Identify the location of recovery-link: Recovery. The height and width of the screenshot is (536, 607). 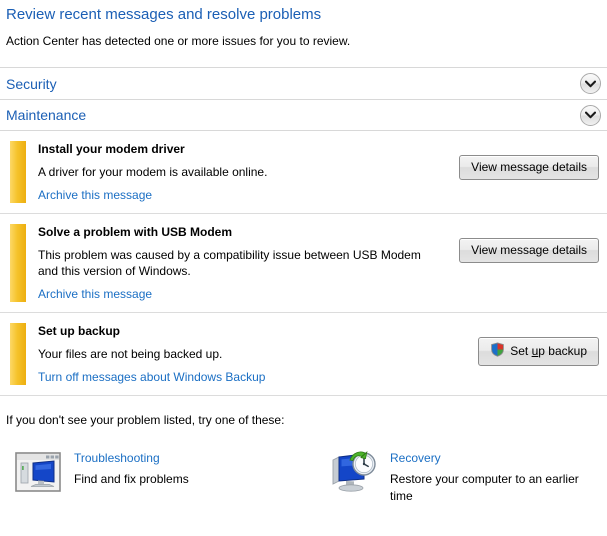
(495, 458).